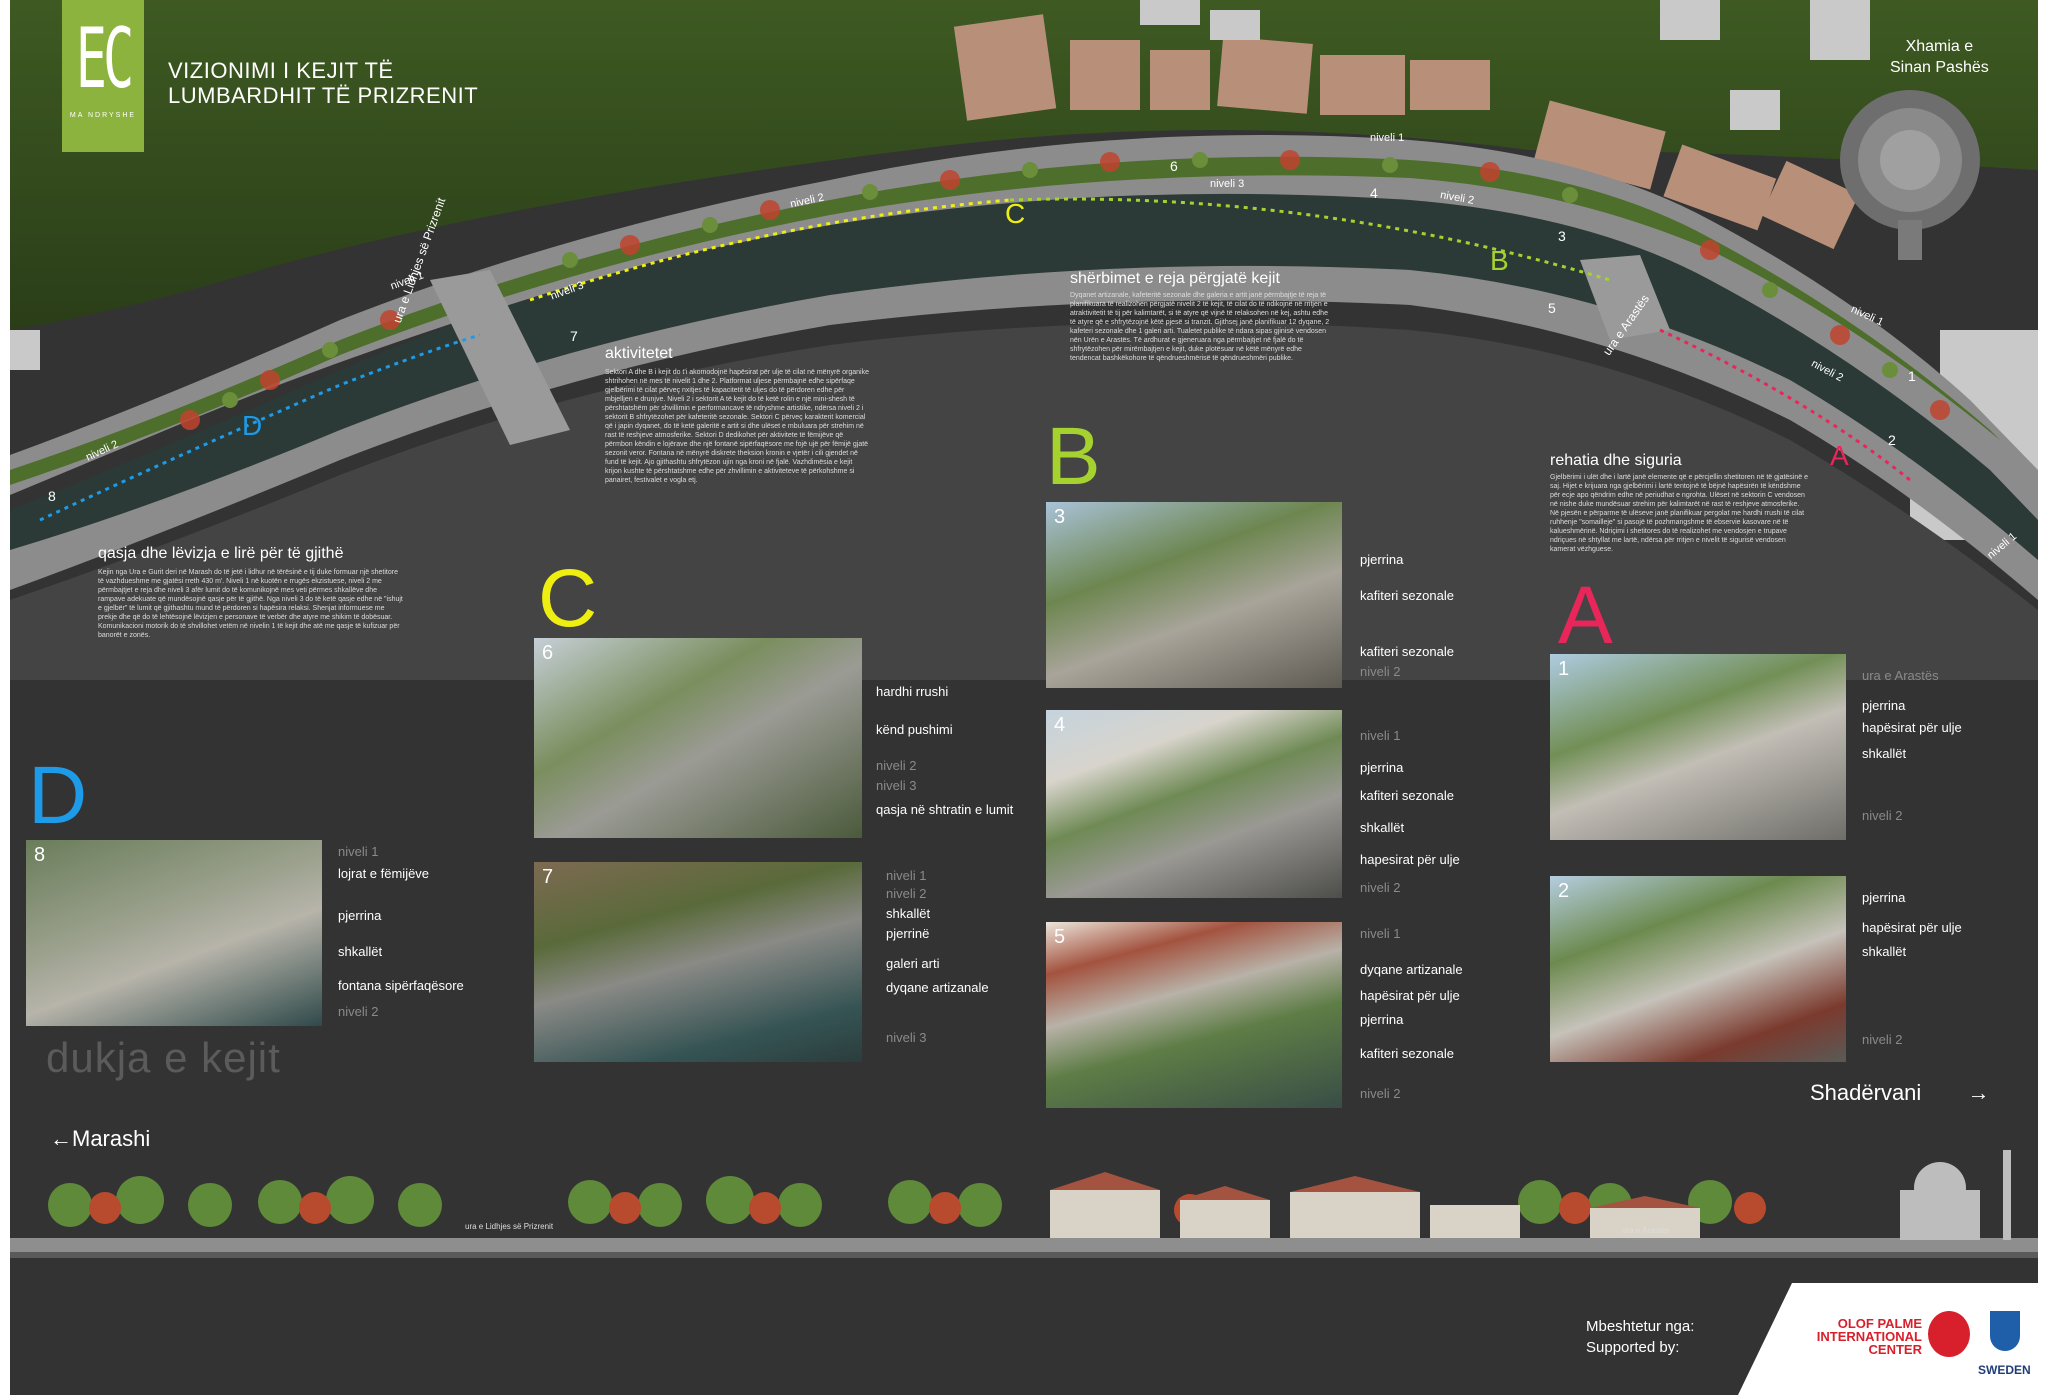  I want to click on plan-view-number: 3, so click(1562, 236).